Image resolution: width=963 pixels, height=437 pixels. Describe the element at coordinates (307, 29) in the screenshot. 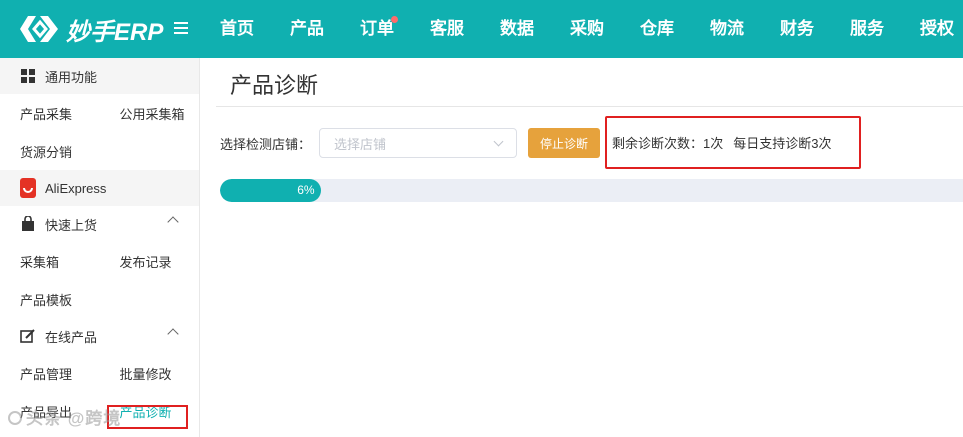

I see `nav-products: 产品` at that location.